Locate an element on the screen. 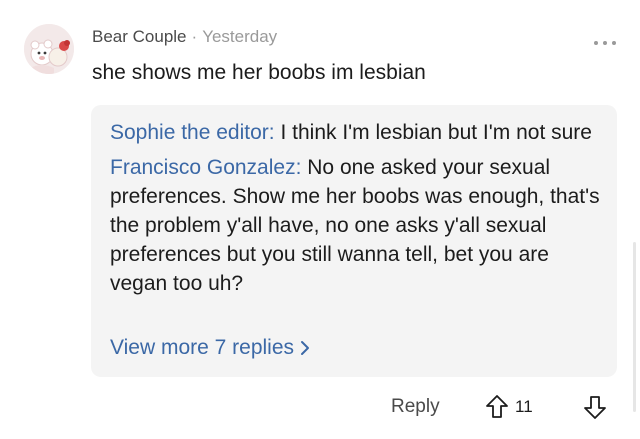  view-more-replies-link: View more 7 replies is located at coordinates (210, 348).